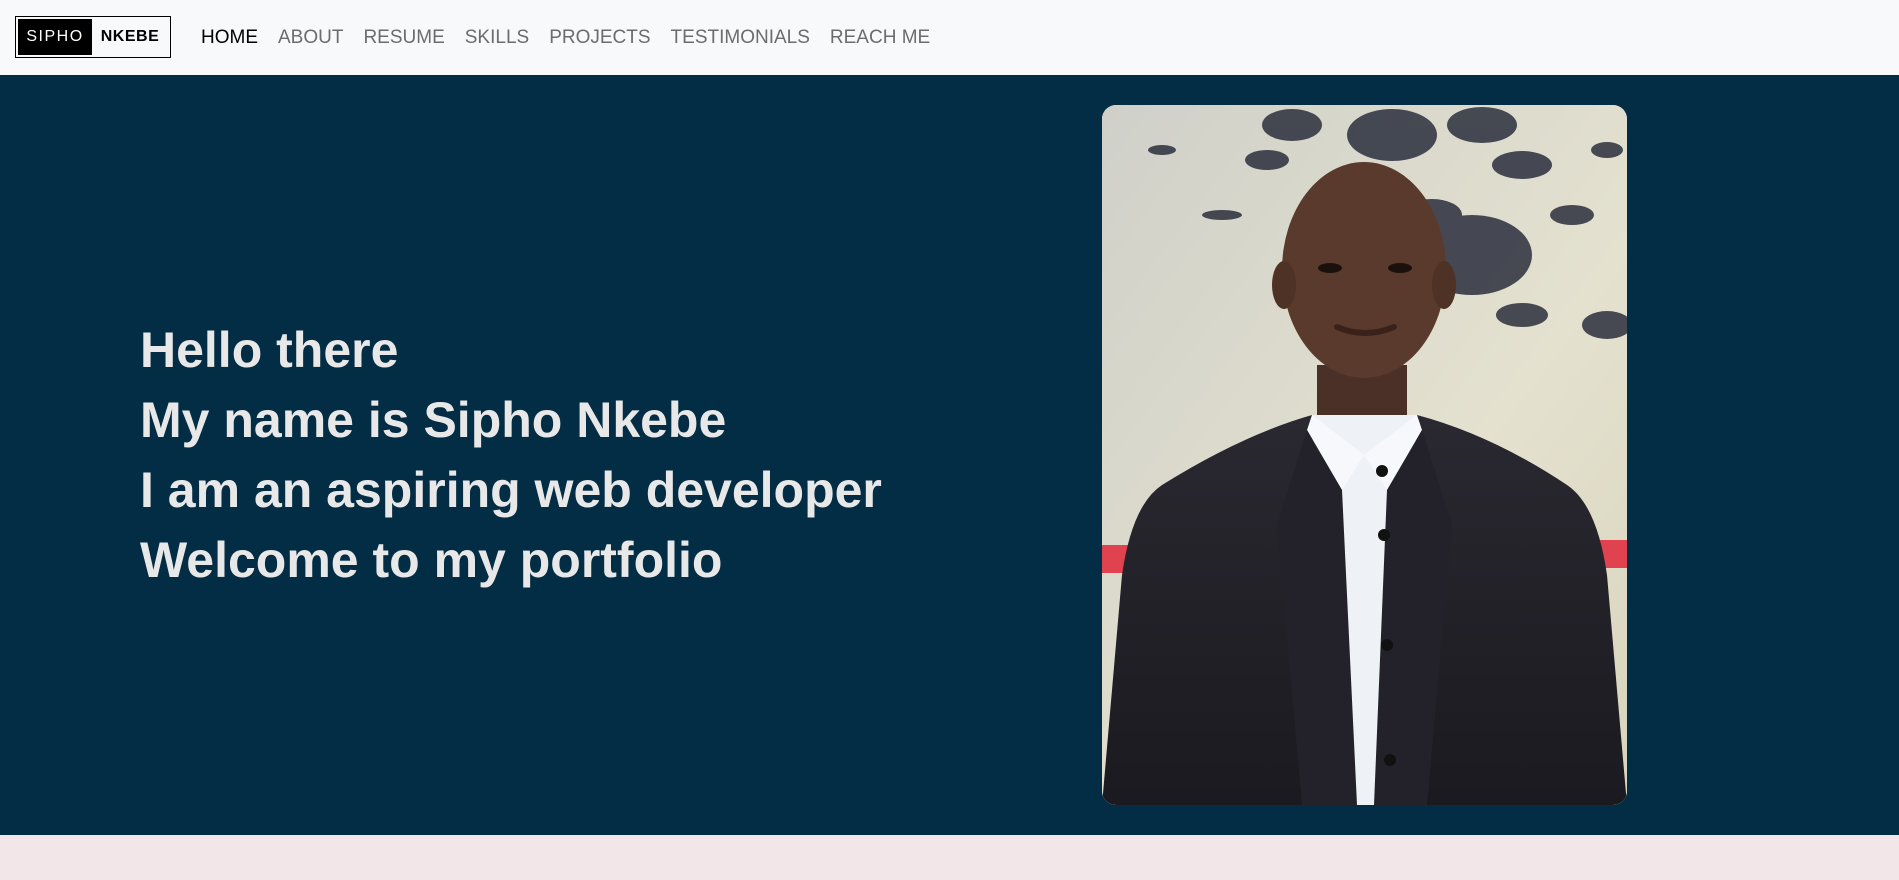 The image size is (1899, 880). I want to click on brand-logo: SIPHO NKEBE, so click(93, 37).